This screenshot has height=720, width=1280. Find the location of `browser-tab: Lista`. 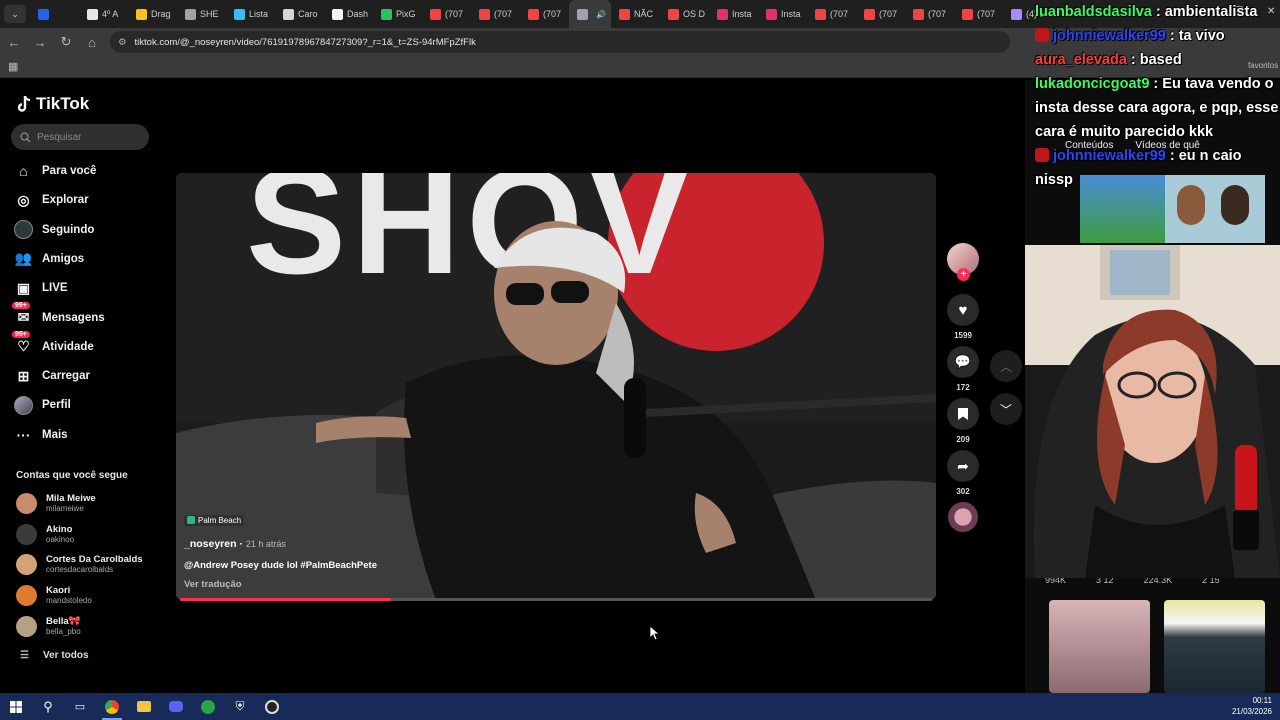

browser-tab: Lista is located at coordinates (250, 14).